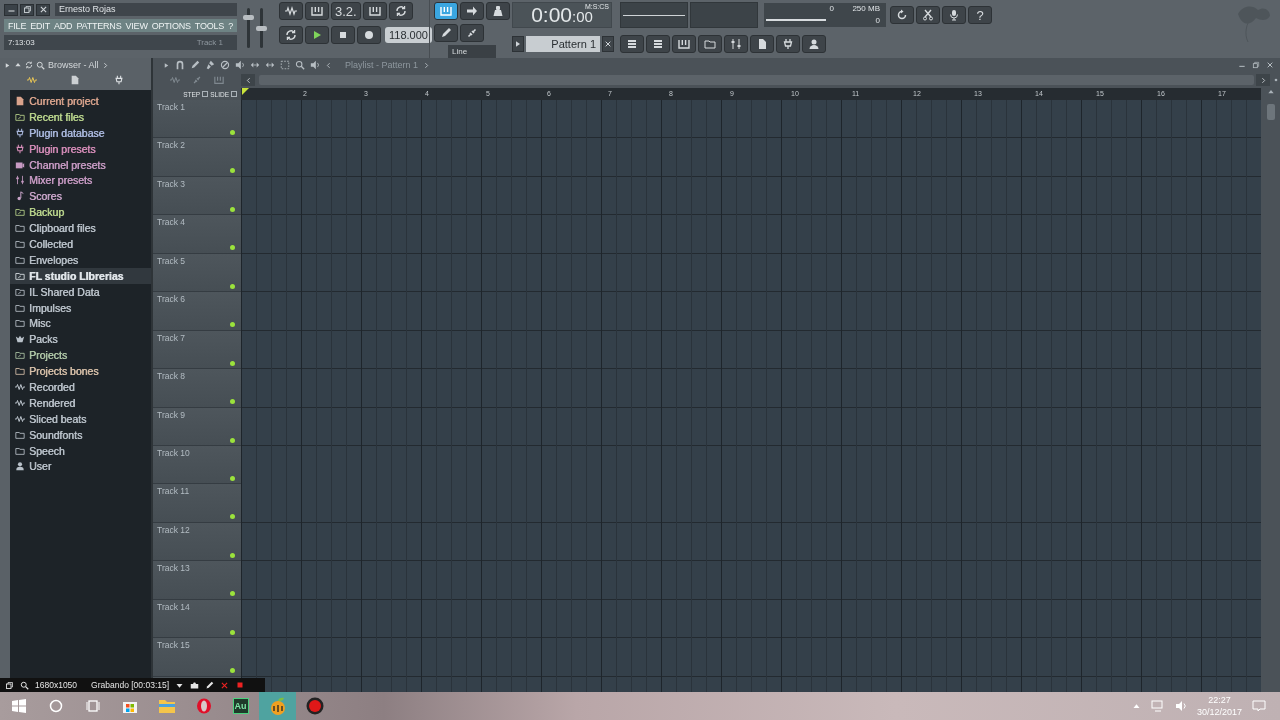 This screenshot has width=1280, height=720. Describe the element at coordinates (710, 44) in the screenshot. I see `browser-button` at that location.